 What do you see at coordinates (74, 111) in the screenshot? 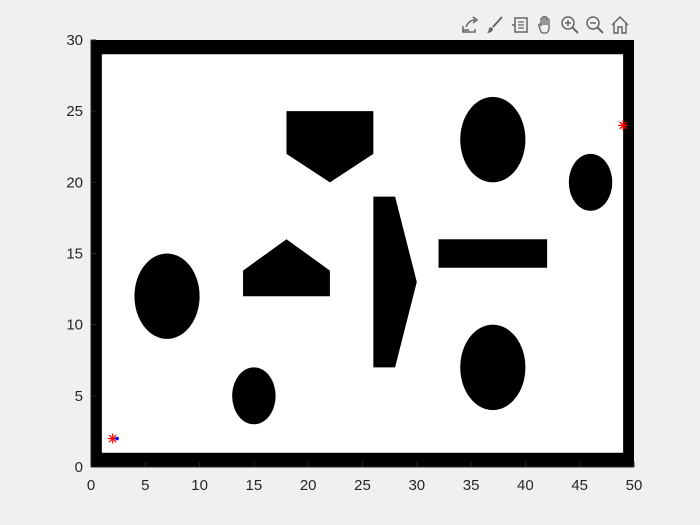
I see `y-tick-label: 25` at bounding box center [74, 111].